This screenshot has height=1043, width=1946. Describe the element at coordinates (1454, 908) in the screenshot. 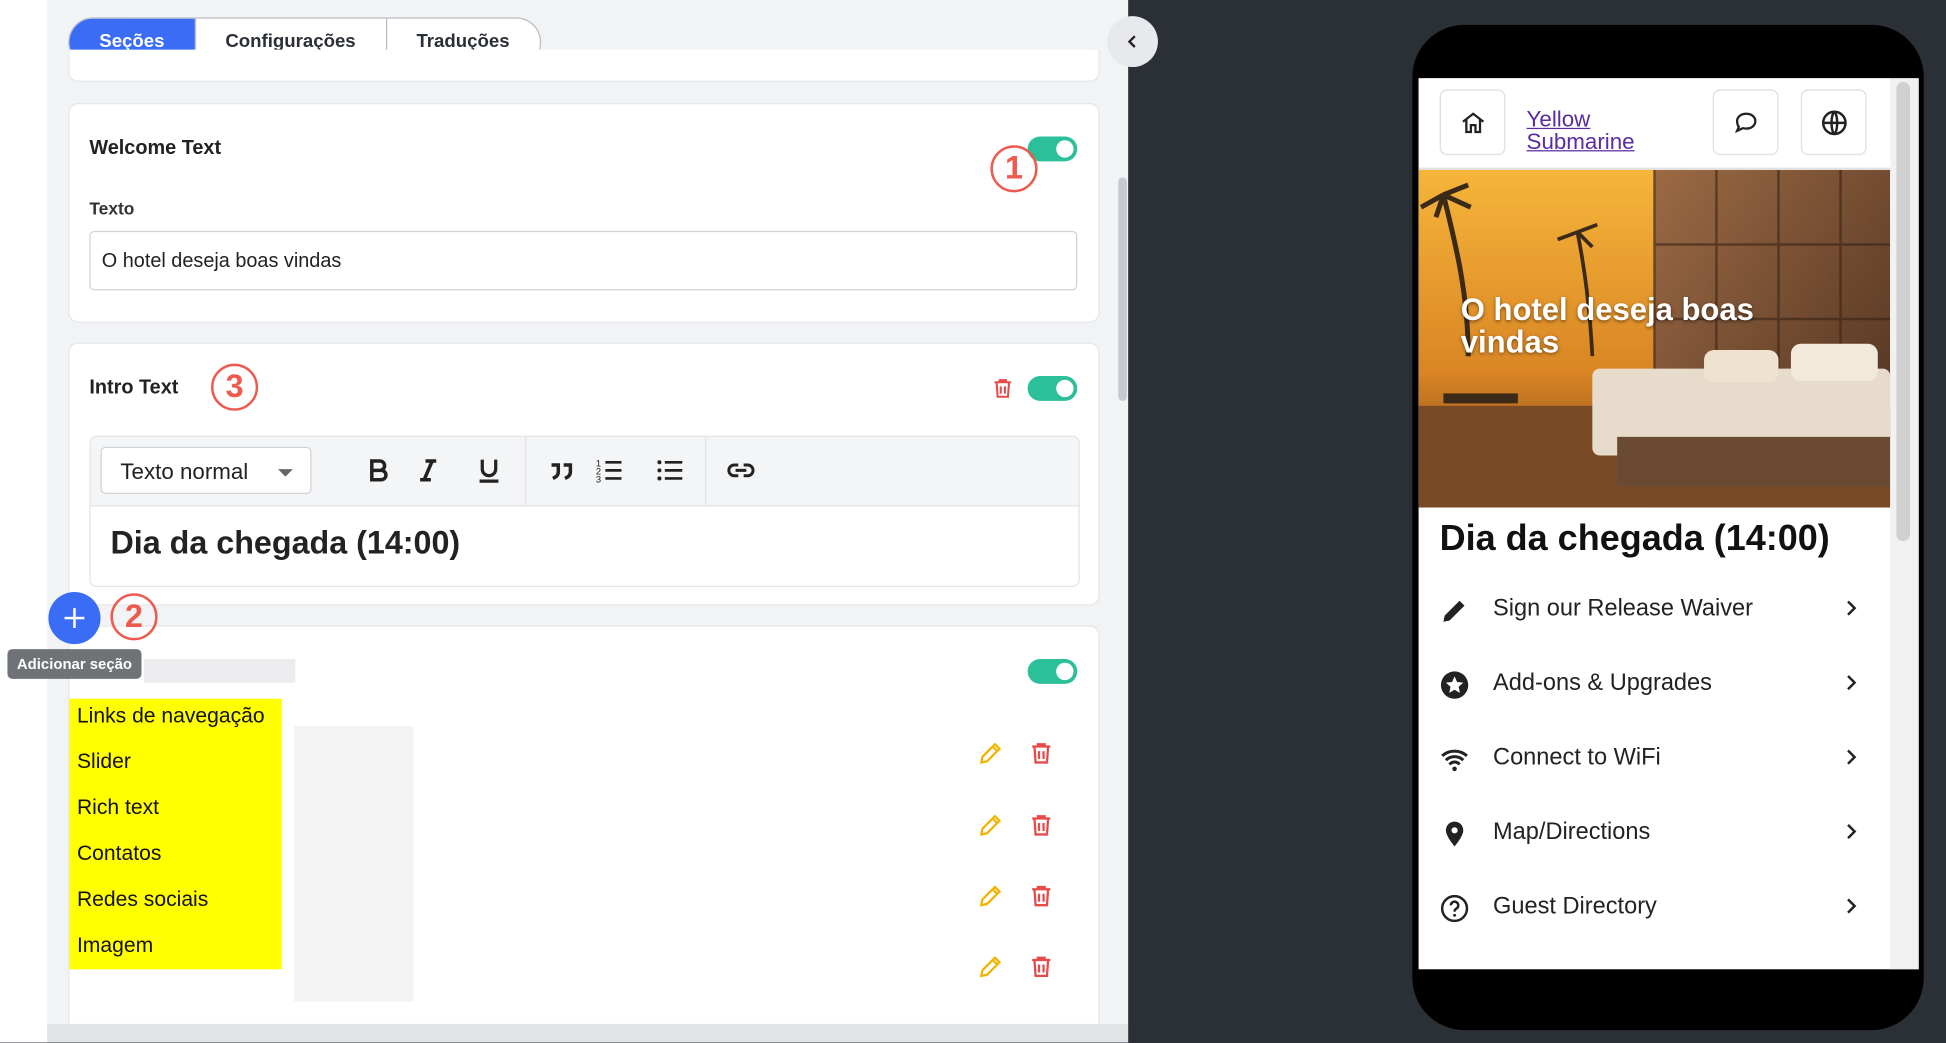

I see `help-circle-icon` at that location.